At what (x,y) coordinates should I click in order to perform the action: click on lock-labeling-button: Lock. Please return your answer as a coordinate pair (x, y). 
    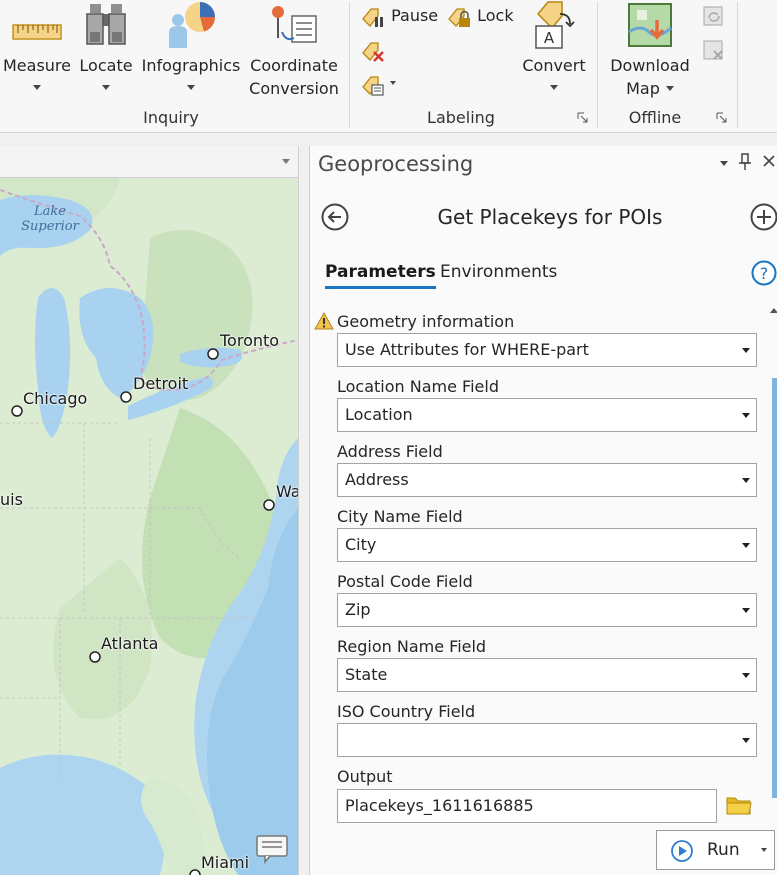
    Looking at the image, I should click on (480, 16).